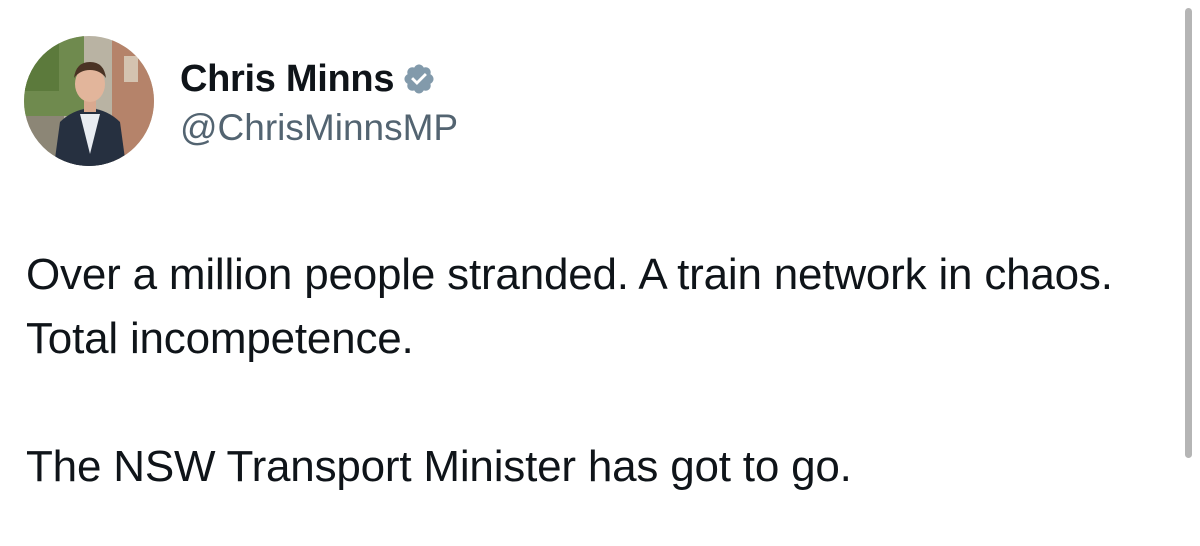 This screenshot has height=546, width=1200. Describe the element at coordinates (319, 128) in the screenshot. I see `author-handle: @ChrisMinnsMP` at that location.